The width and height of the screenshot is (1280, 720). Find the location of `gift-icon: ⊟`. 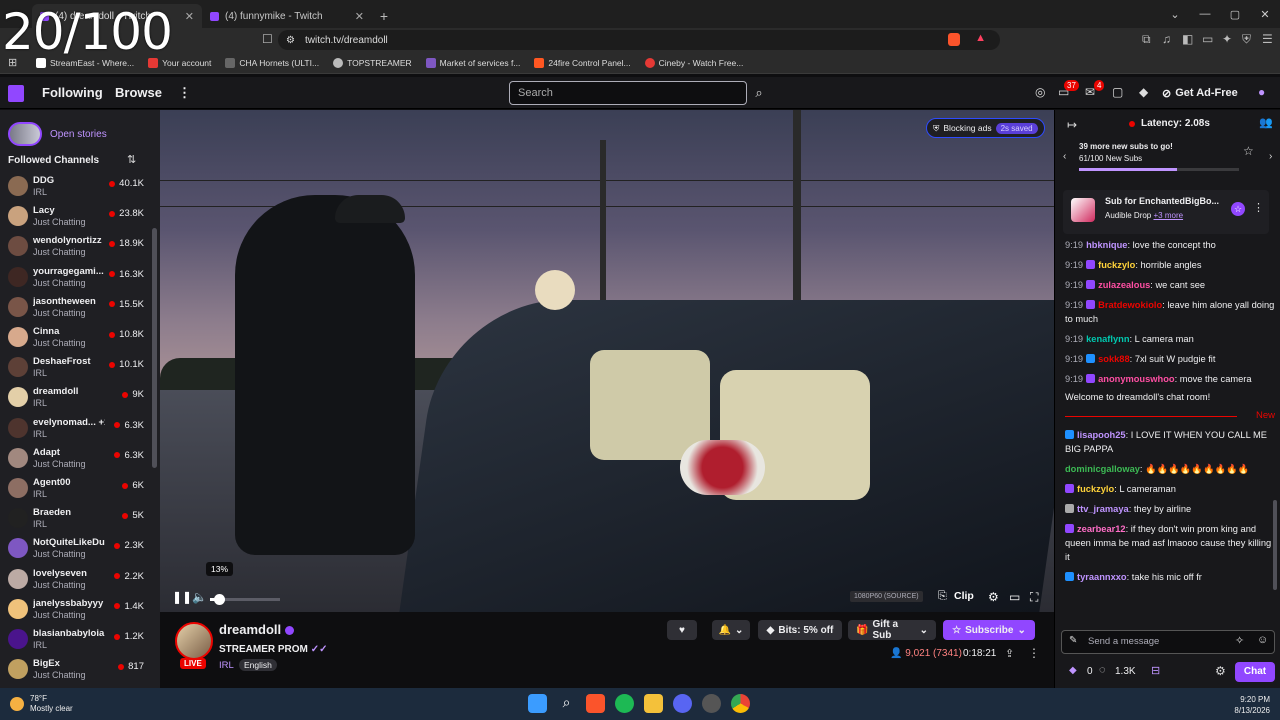

gift-icon: ⊟ is located at coordinates (1155, 670).